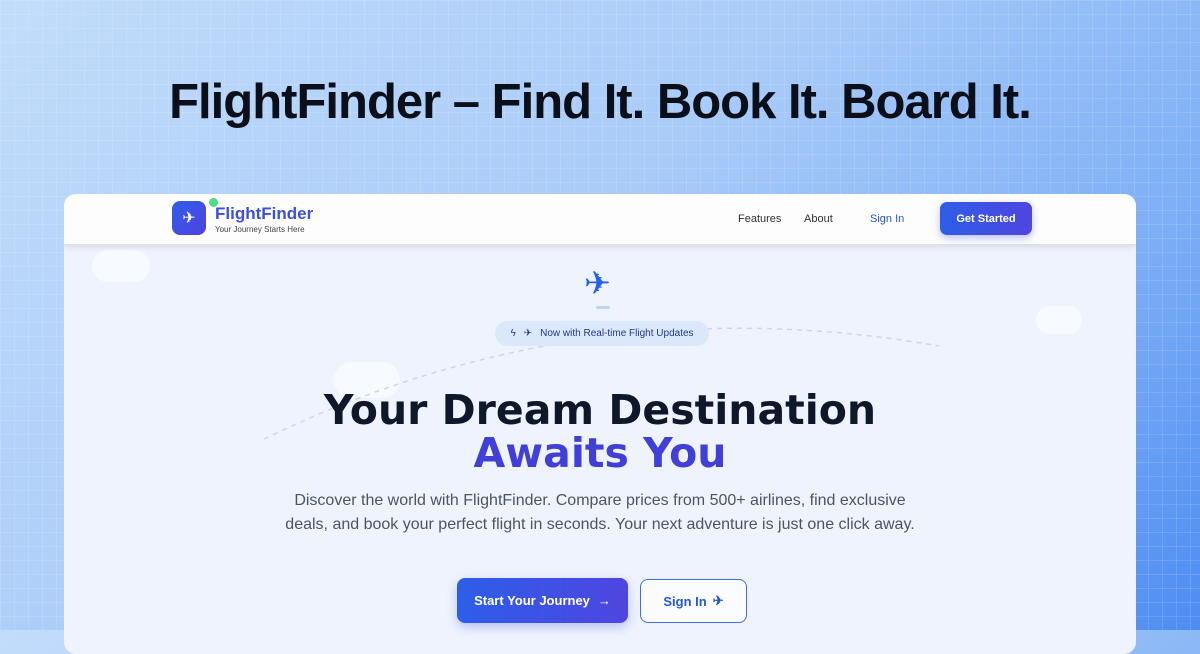 The image size is (1200, 654). Describe the element at coordinates (600, 453) in the screenshot. I see `hero-title-accent: Awaits You` at that location.